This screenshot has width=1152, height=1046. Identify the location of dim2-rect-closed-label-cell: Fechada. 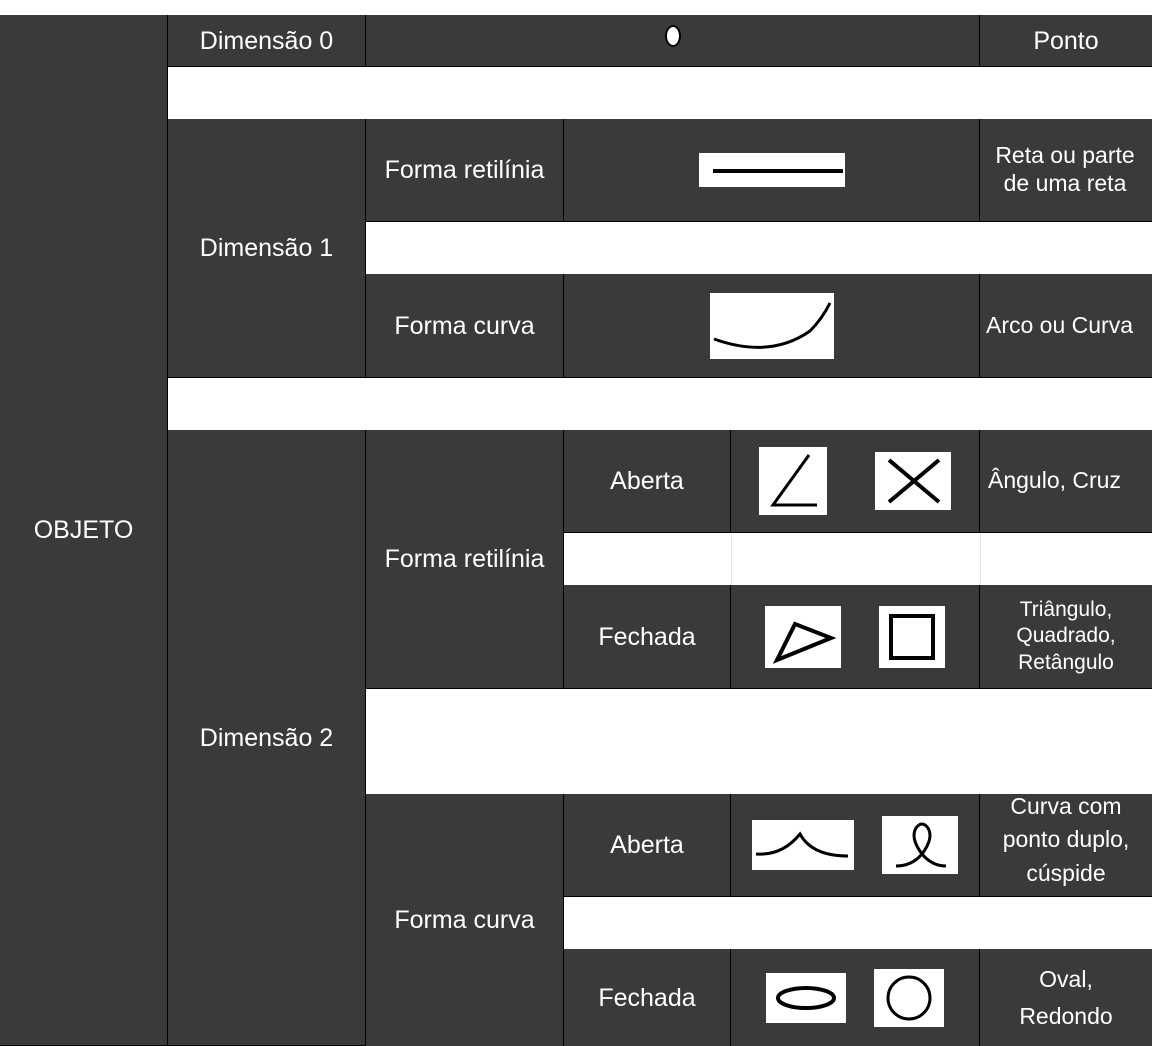
(647, 637).